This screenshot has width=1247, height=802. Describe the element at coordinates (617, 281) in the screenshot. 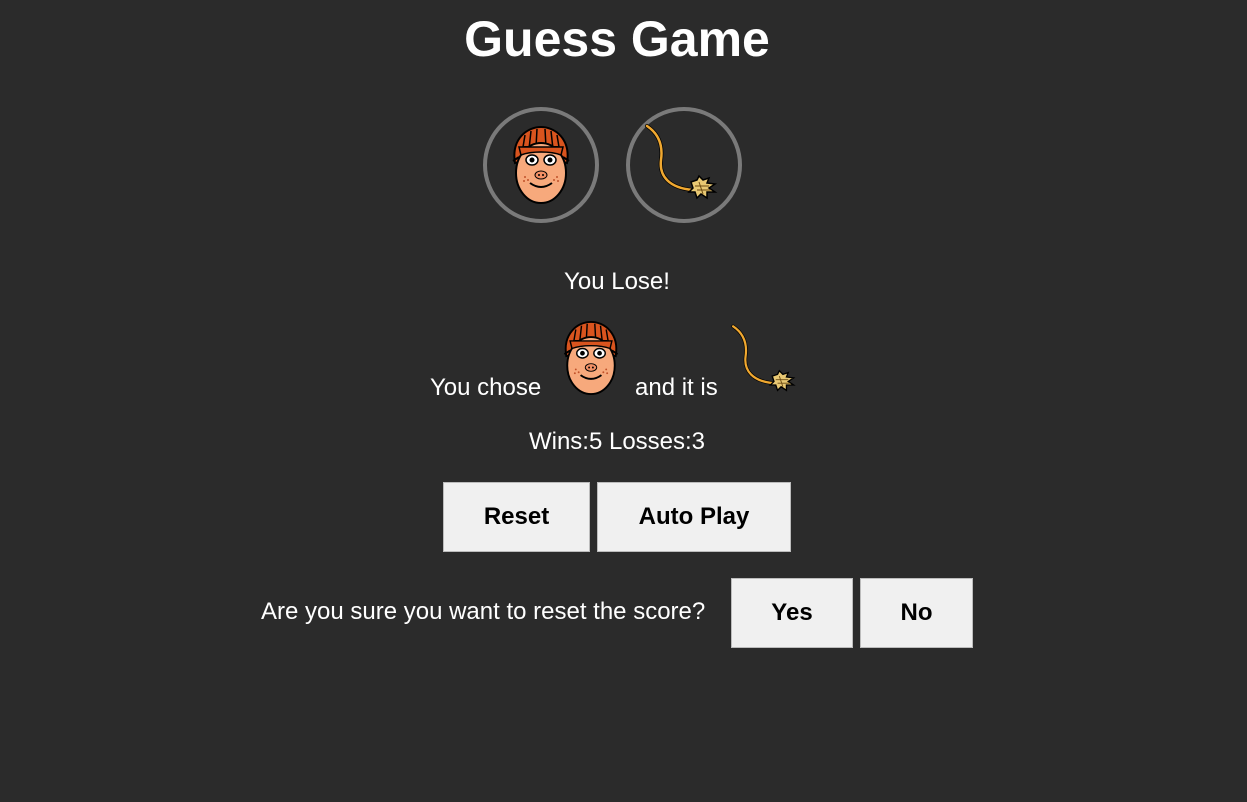

I see `result-message: You Lose!` at that location.